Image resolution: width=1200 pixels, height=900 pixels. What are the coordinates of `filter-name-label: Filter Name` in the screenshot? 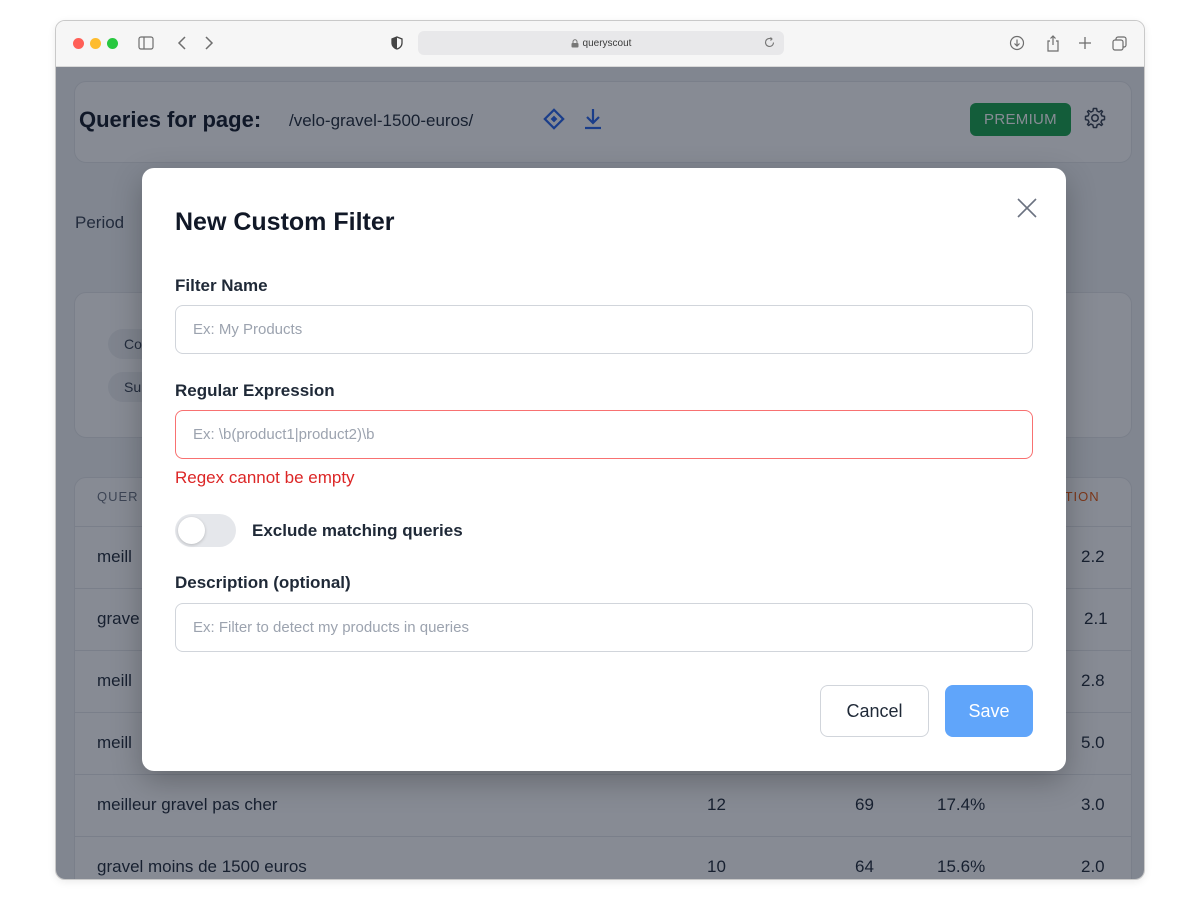 It's located at (221, 285).